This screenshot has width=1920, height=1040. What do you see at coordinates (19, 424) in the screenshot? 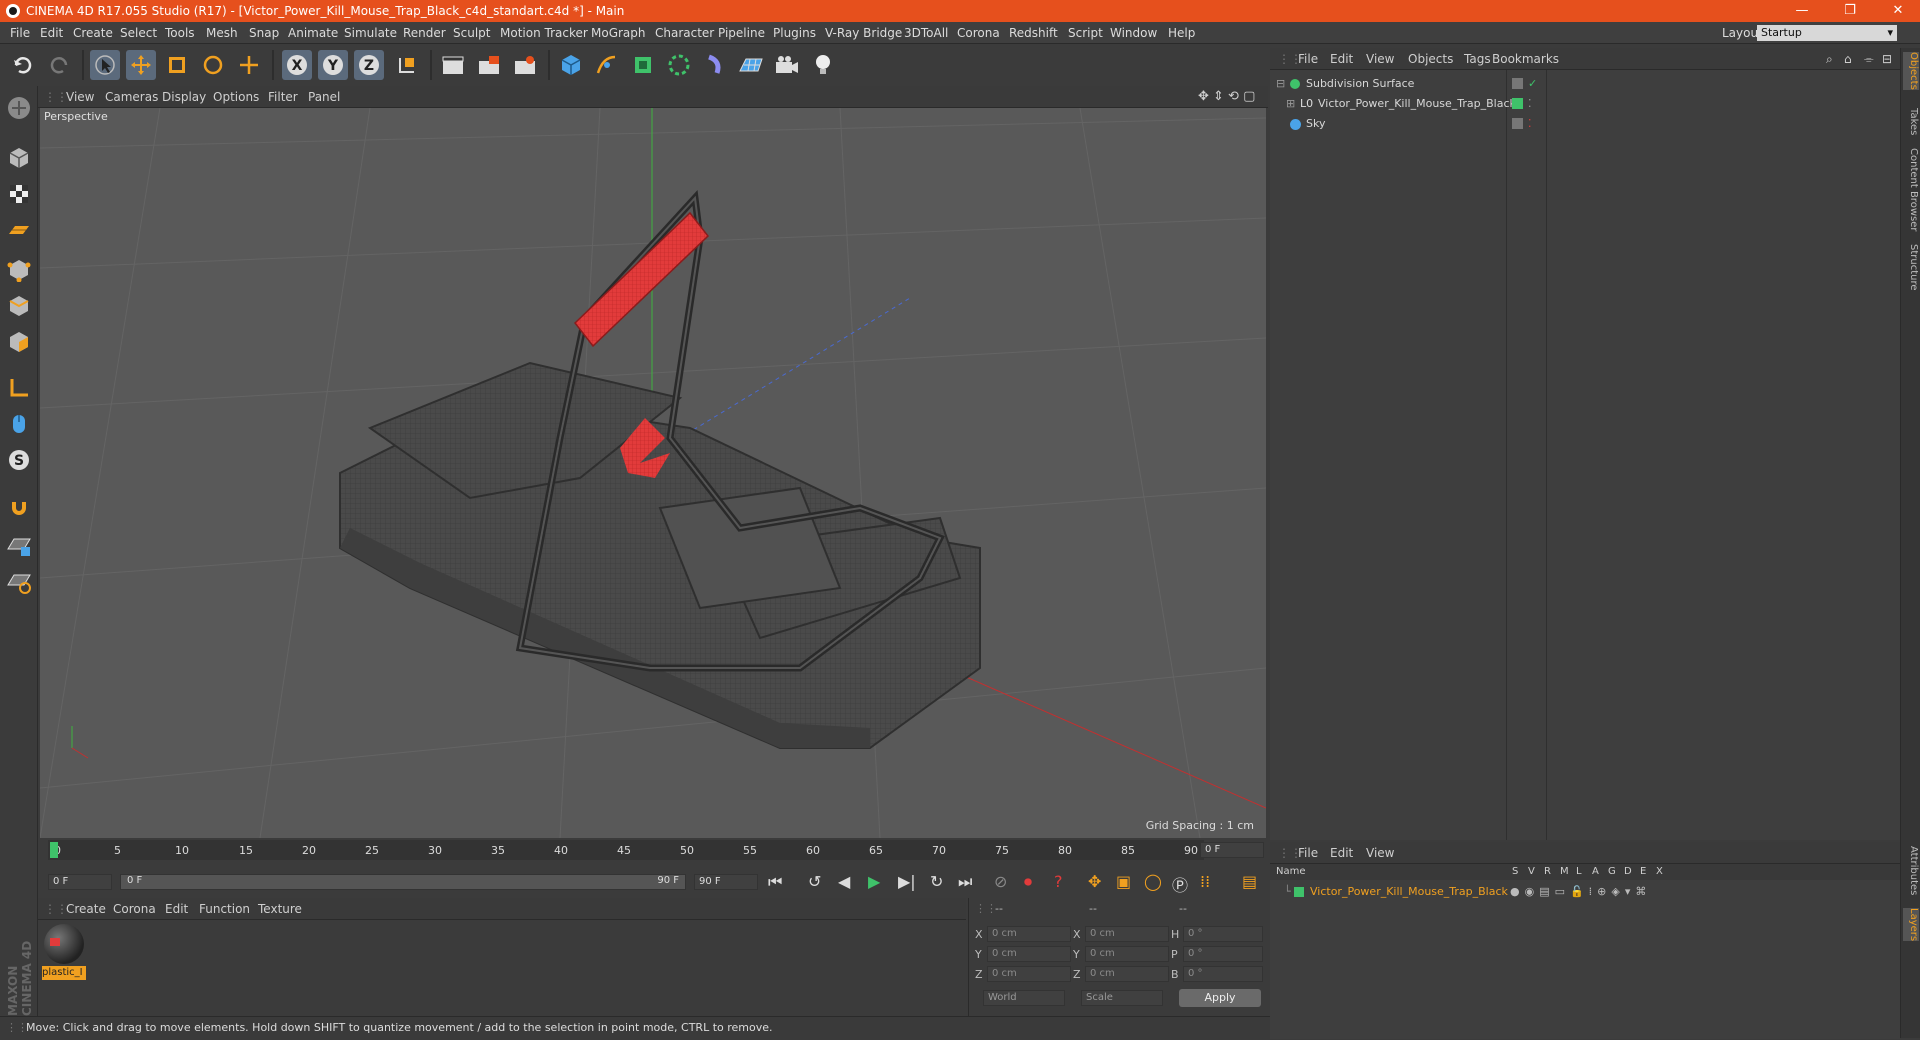
I see `tweak-mode-button` at bounding box center [19, 424].